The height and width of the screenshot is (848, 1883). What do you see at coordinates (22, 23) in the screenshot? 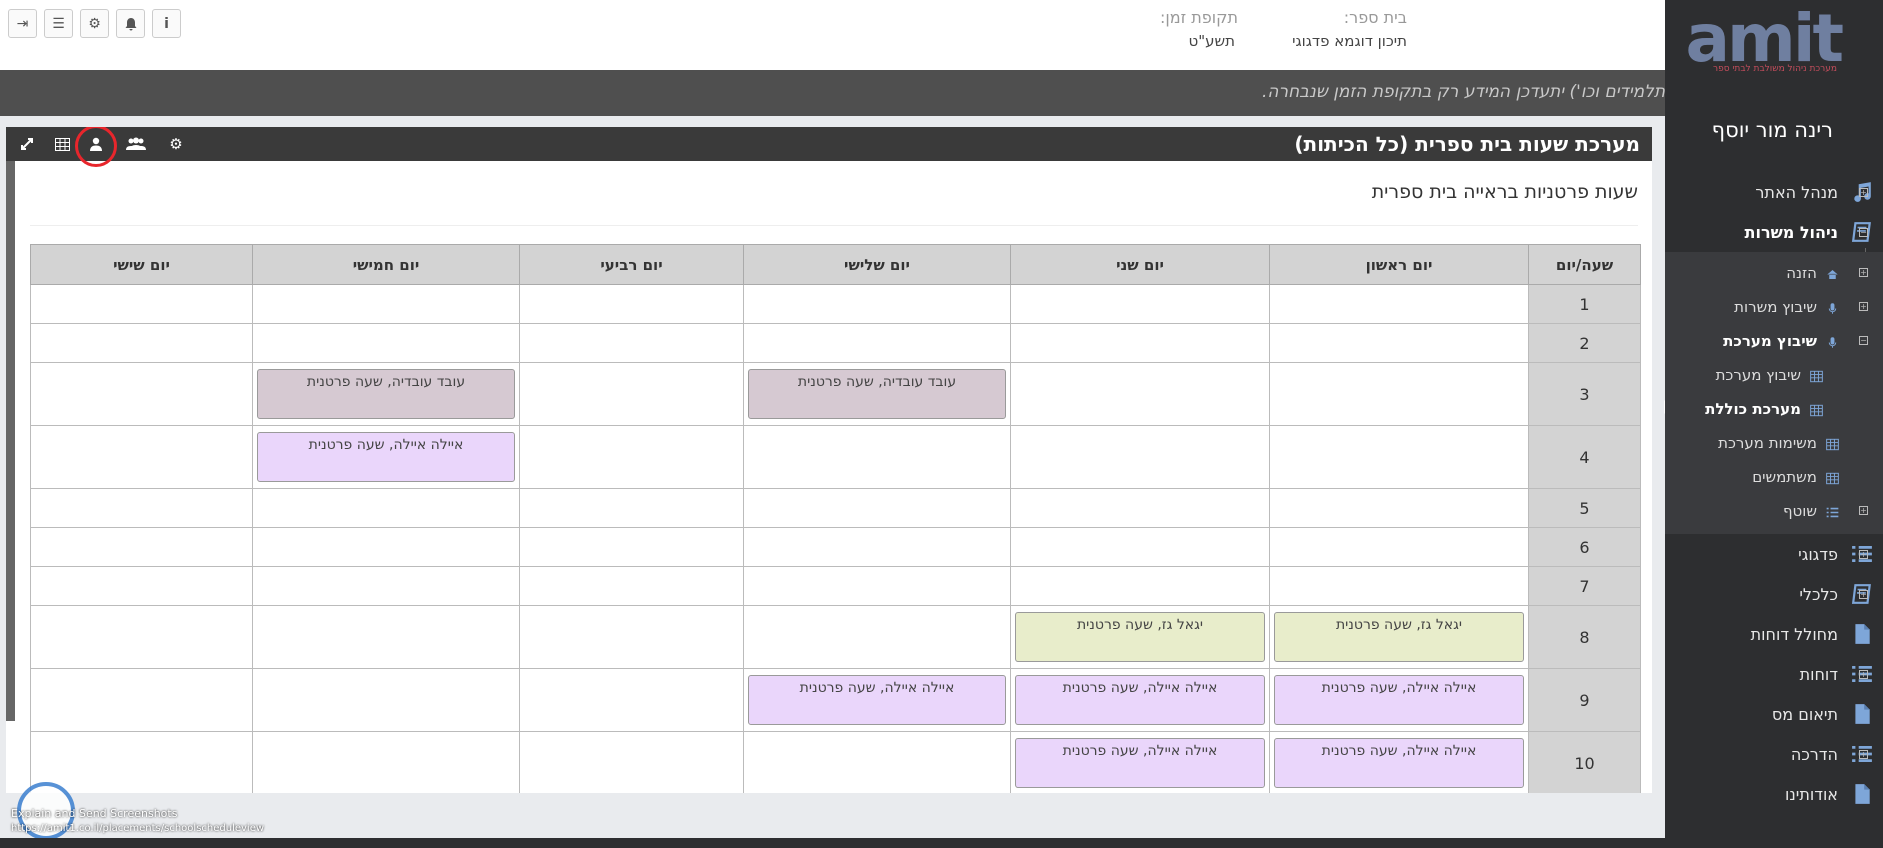
I see `logout-button: ⇥` at bounding box center [22, 23].